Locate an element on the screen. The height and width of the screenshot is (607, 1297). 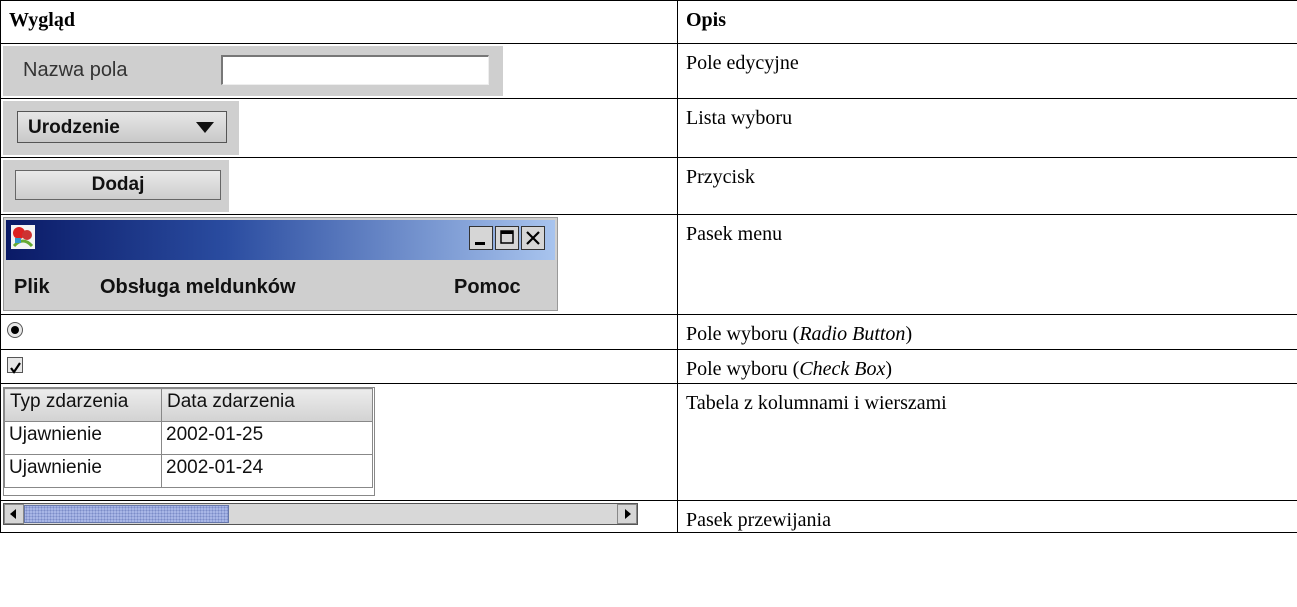
table-cell: 2002-01-24 is located at coordinates (267, 471).